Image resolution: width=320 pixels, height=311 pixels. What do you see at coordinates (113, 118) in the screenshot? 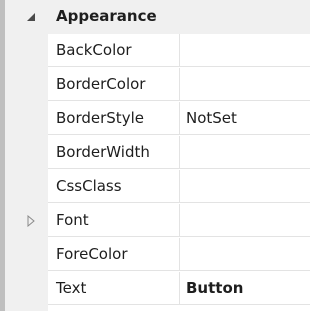
I see `property-name: BorderStyle` at bounding box center [113, 118].